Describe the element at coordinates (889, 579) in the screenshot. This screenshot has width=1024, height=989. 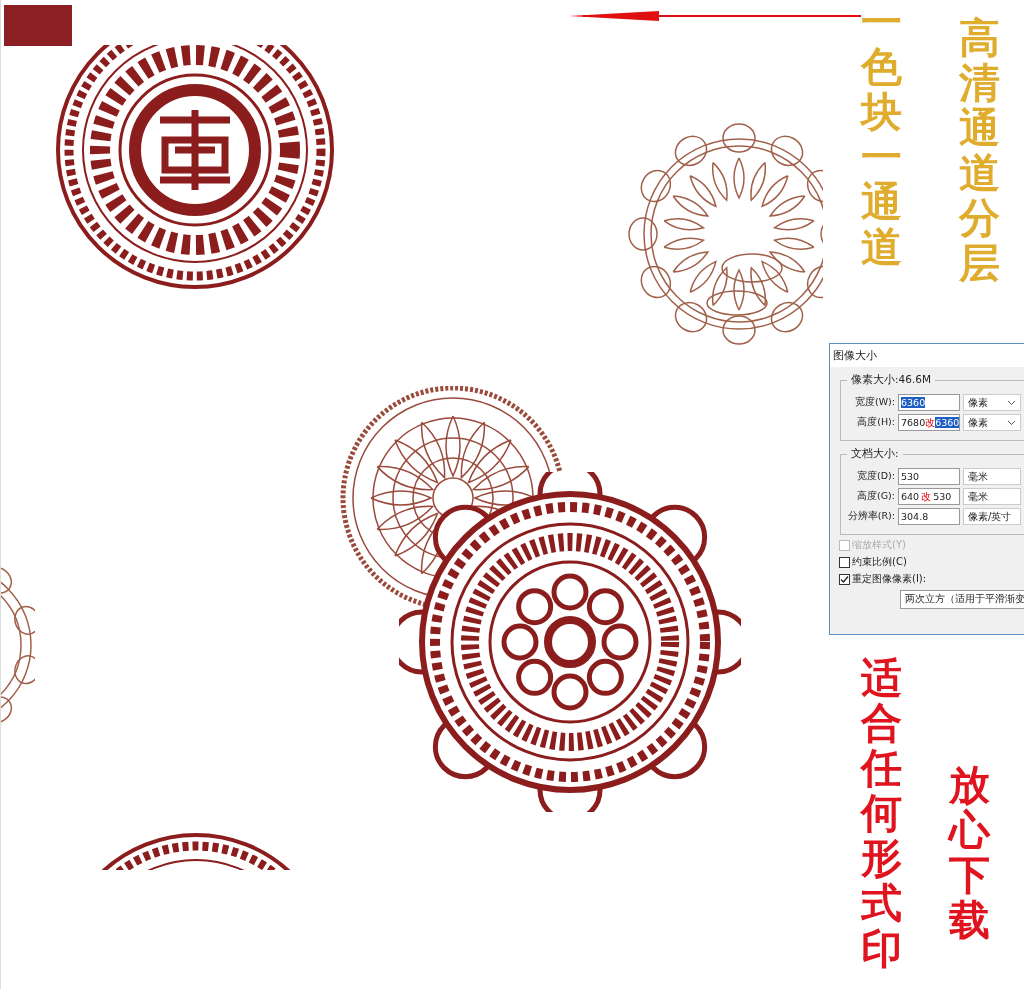
I see `checkbox-label: 重定图像像素(I):` at that location.